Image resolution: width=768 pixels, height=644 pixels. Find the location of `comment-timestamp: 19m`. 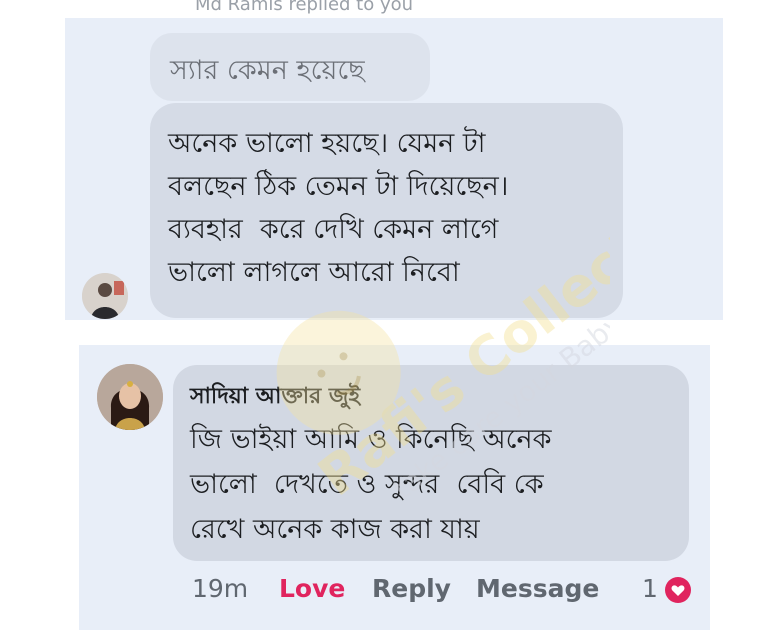

comment-timestamp: 19m is located at coordinates (220, 588).